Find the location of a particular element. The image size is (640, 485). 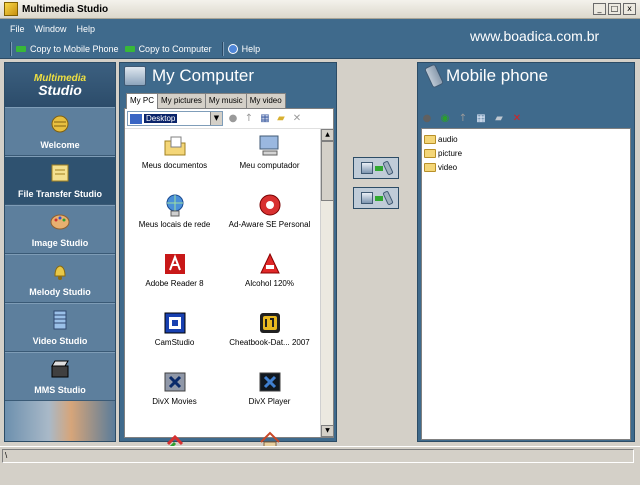

status-bar: \ is located at coordinates (320, 455).